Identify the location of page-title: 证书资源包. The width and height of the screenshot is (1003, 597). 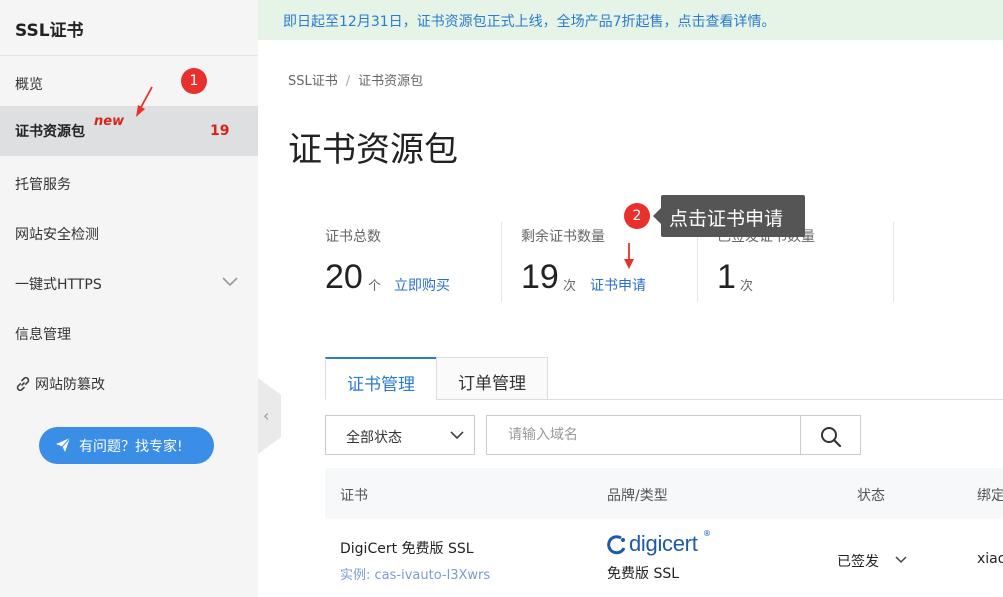
(373, 150).